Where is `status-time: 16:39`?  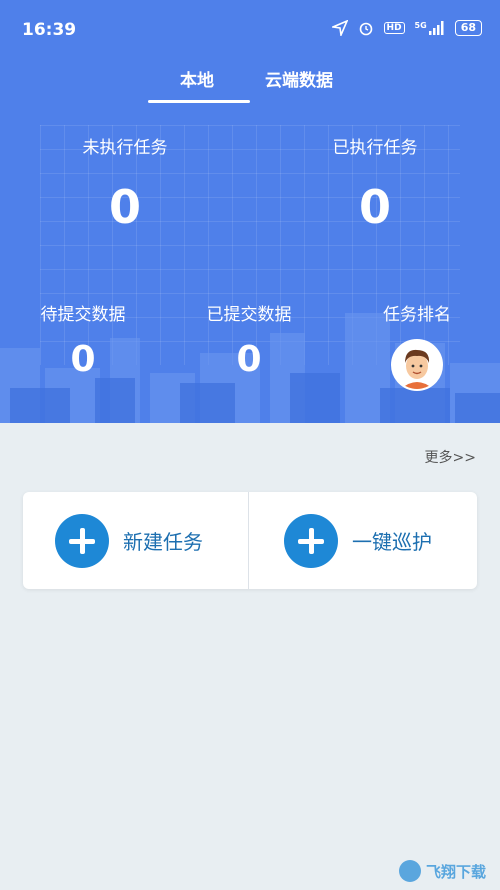
status-time: 16:39 is located at coordinates (49, 30).